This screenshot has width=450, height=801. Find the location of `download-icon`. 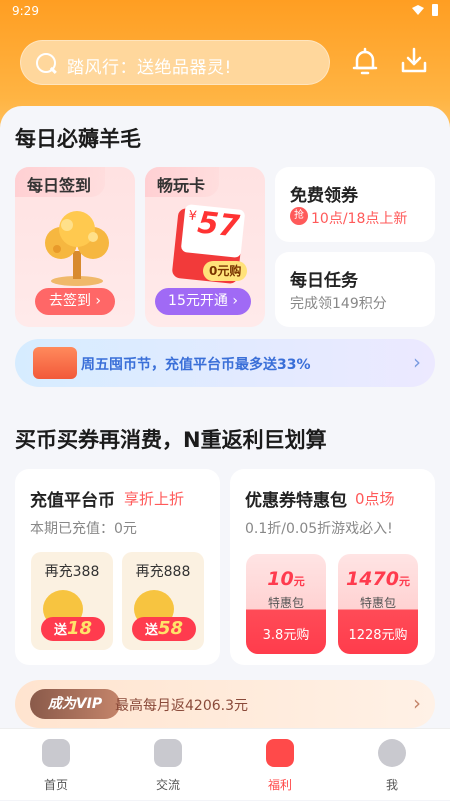

download-icon is located at coordinates (414, 61).